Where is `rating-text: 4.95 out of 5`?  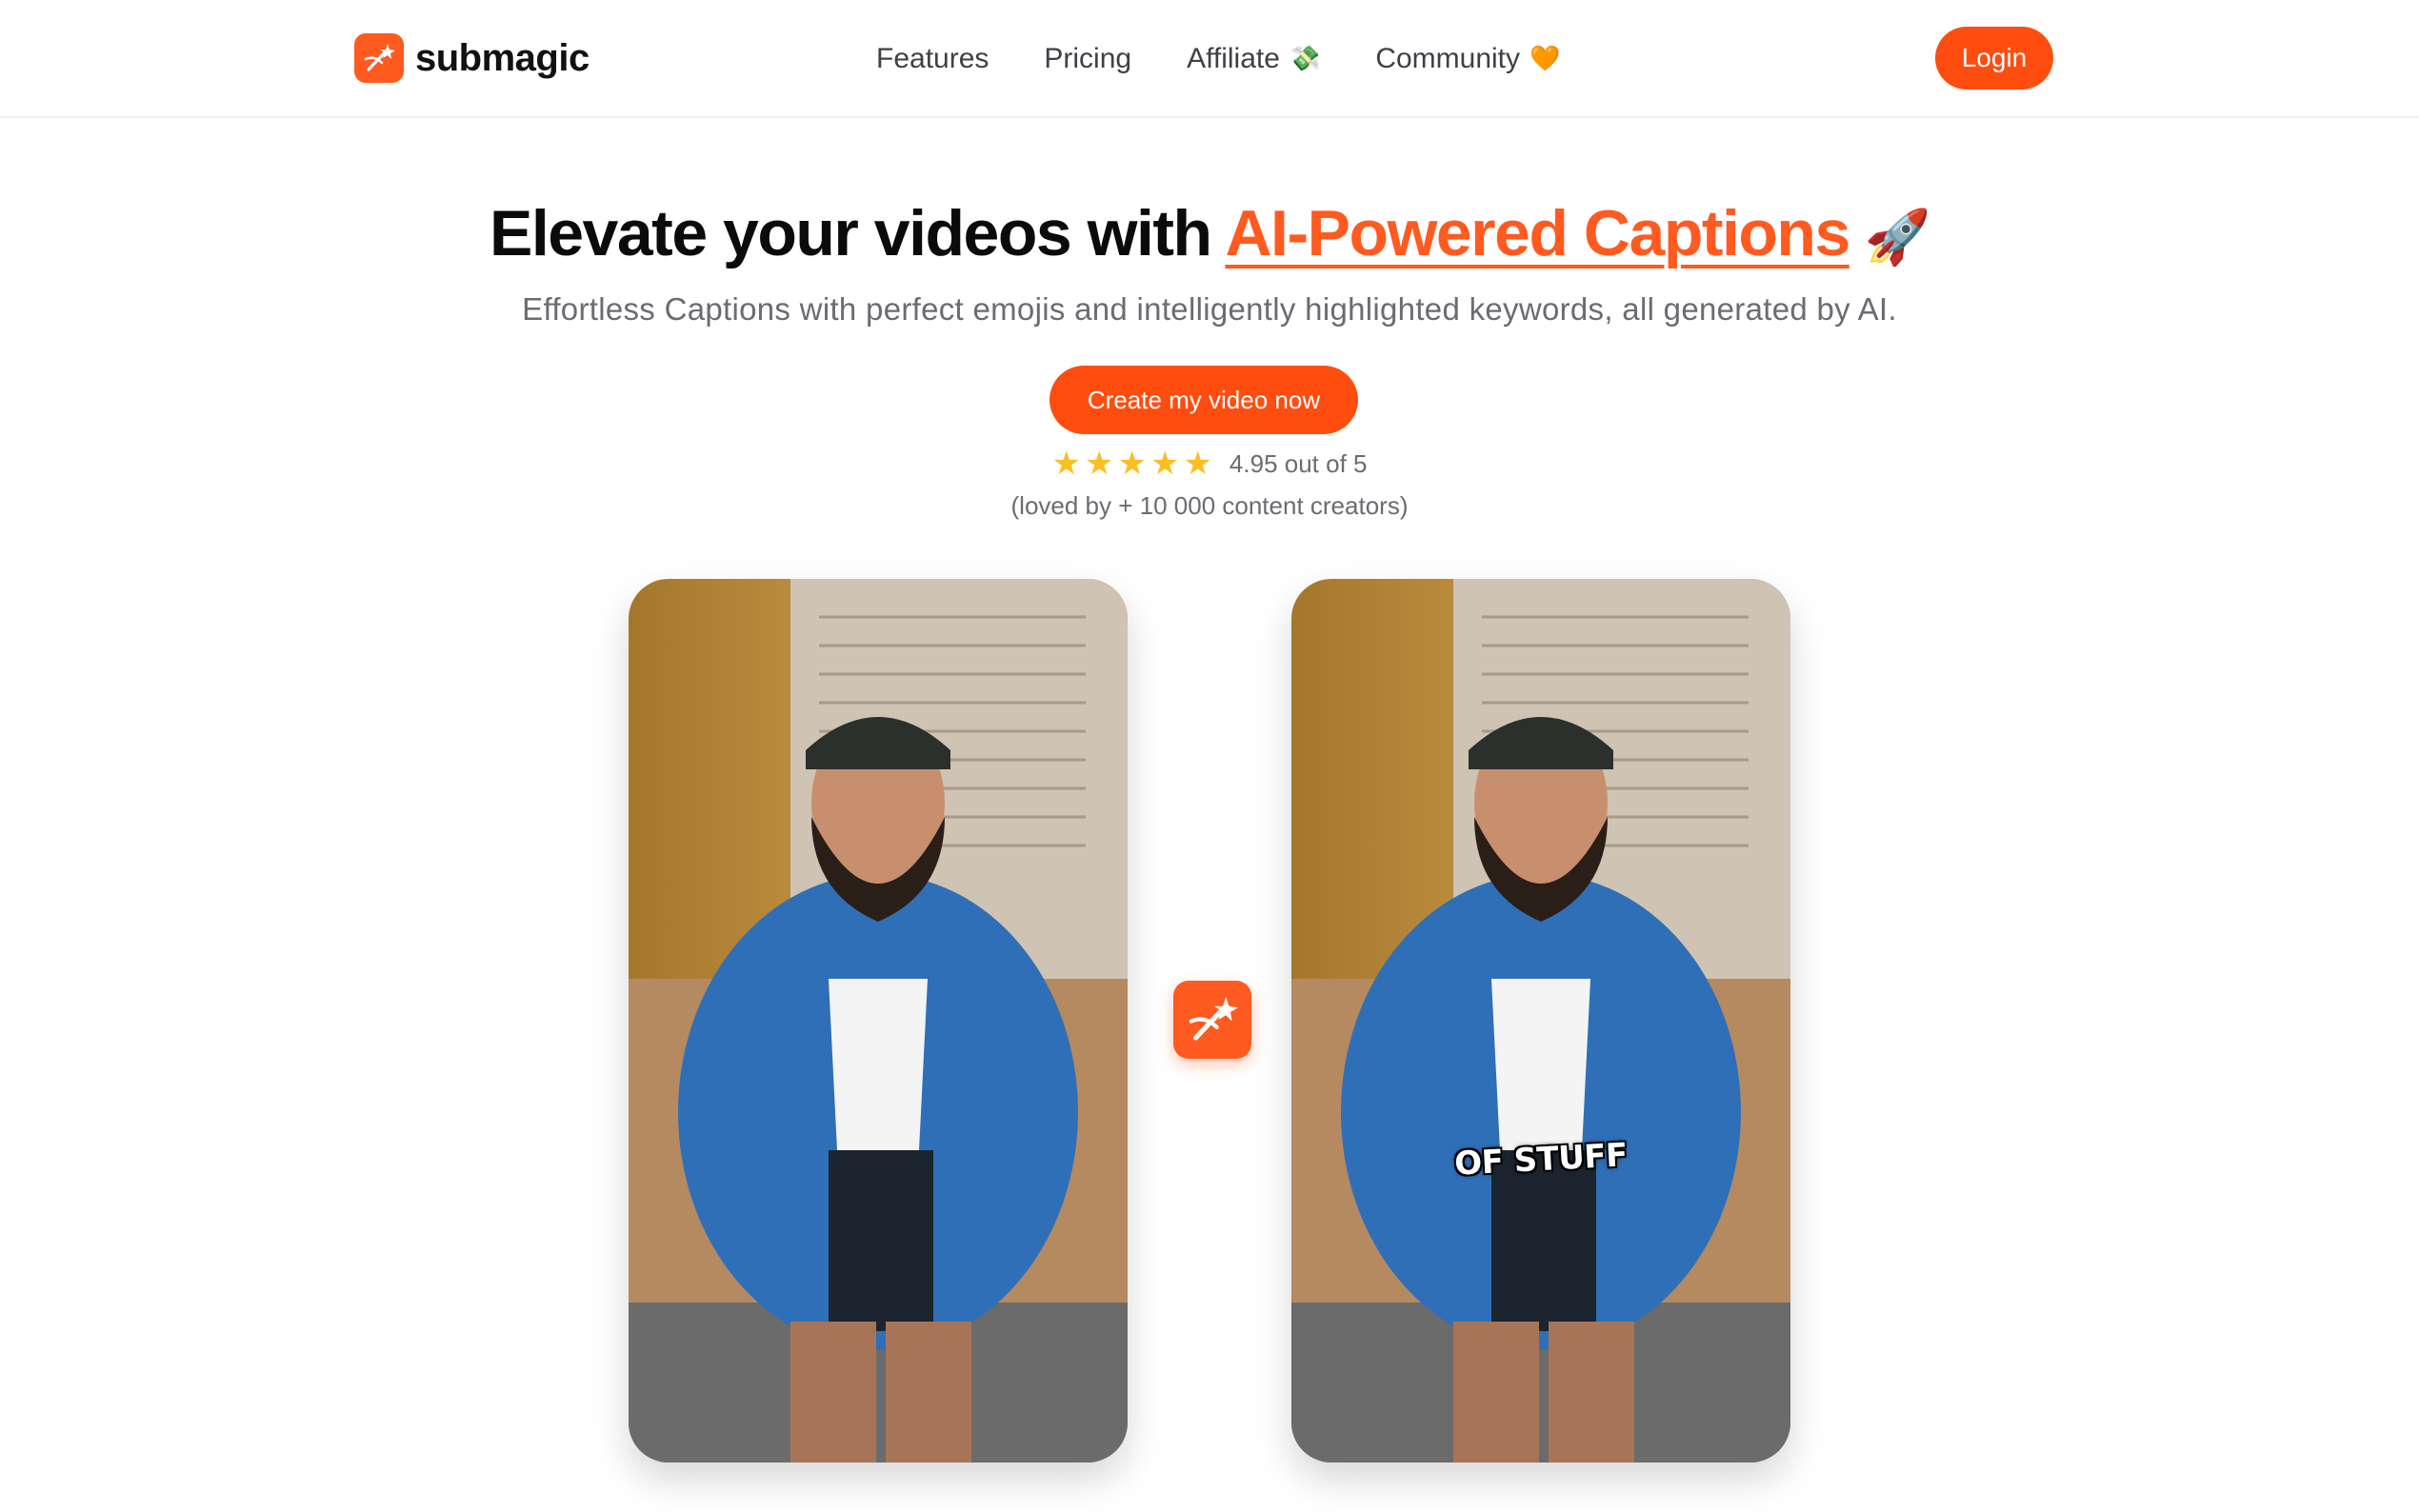
rating-text: 4.95 out of 5 is located at coordinates (1298, 463).